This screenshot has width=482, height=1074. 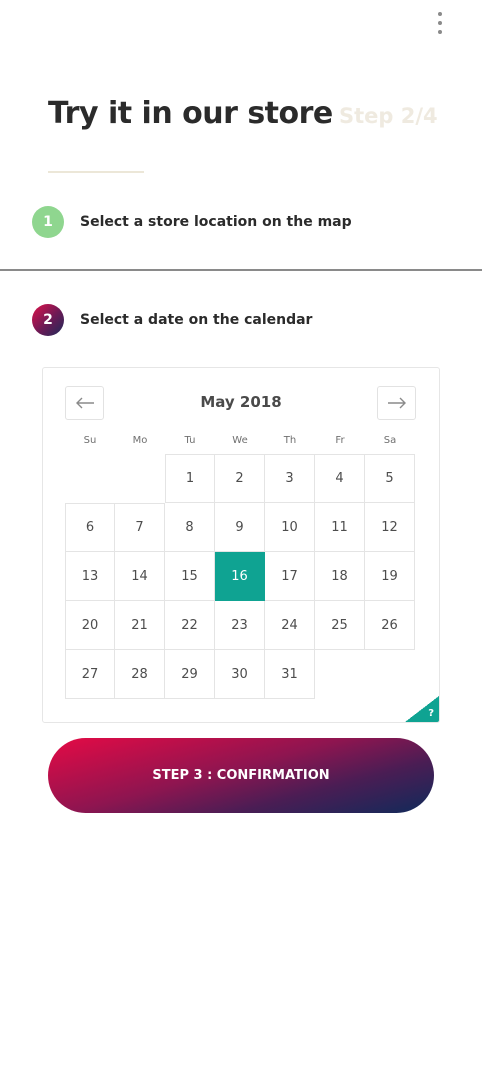 What do you see at coordinates (440, 23) in the screenshot?
I see `more-options-icon` at bounding box center [440, 23].